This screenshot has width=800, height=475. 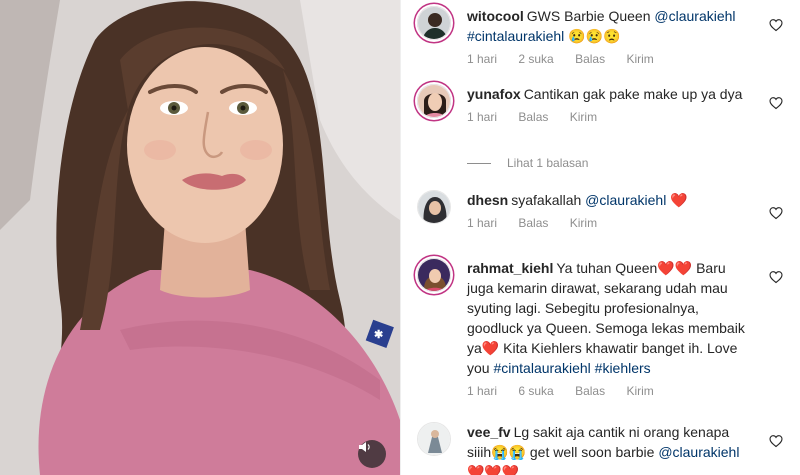 I want to click on comment-text: syafakallah, so click(x=548, y=200).